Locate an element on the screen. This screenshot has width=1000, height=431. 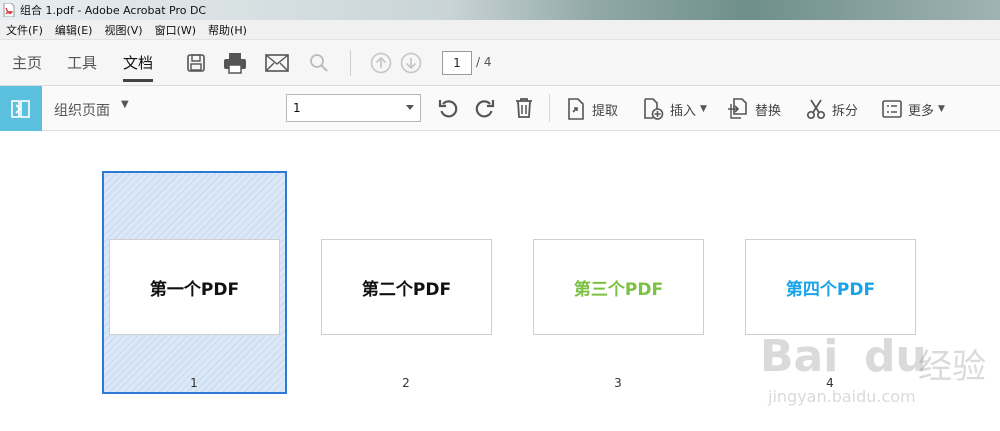
email-icon is located at coordinates (277, 63).